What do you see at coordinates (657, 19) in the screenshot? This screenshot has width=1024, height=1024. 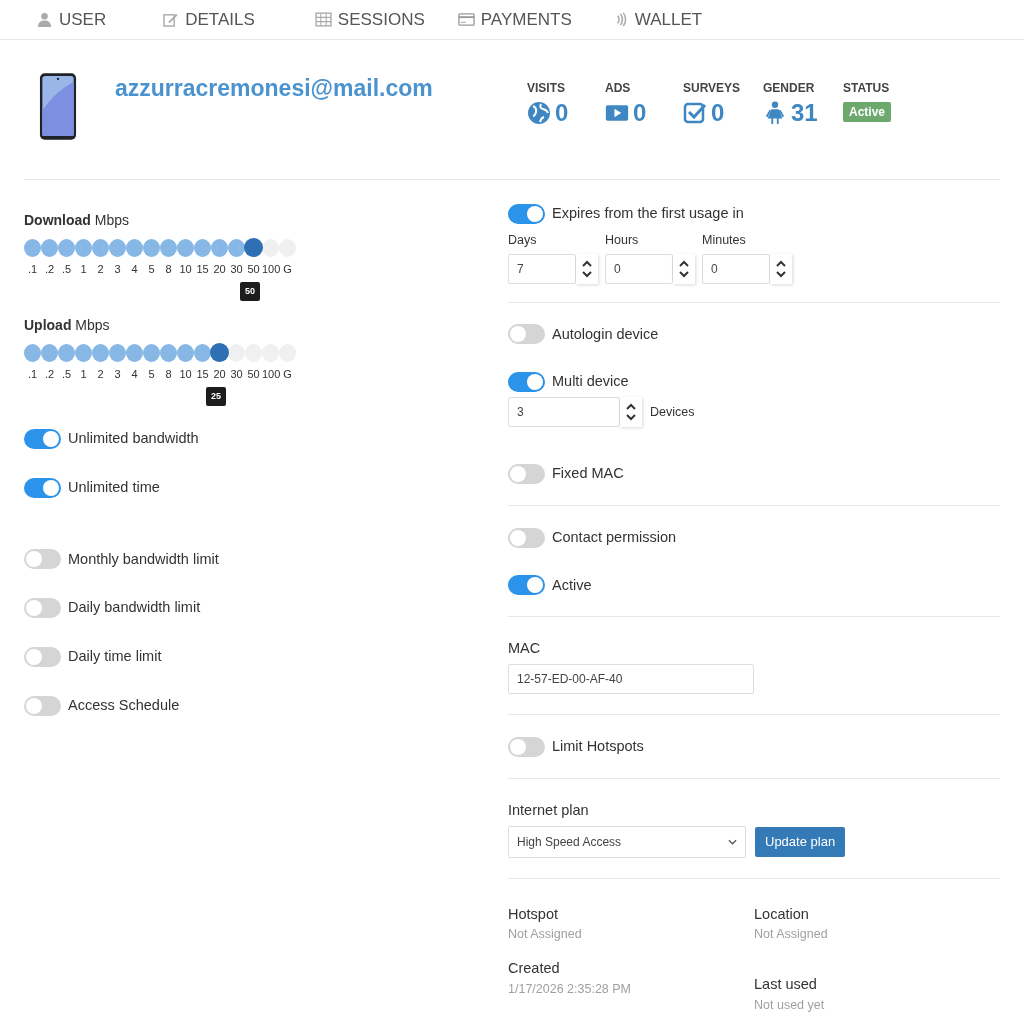 I see `nav-tab: WALLET` at bounding box center [657, 19].